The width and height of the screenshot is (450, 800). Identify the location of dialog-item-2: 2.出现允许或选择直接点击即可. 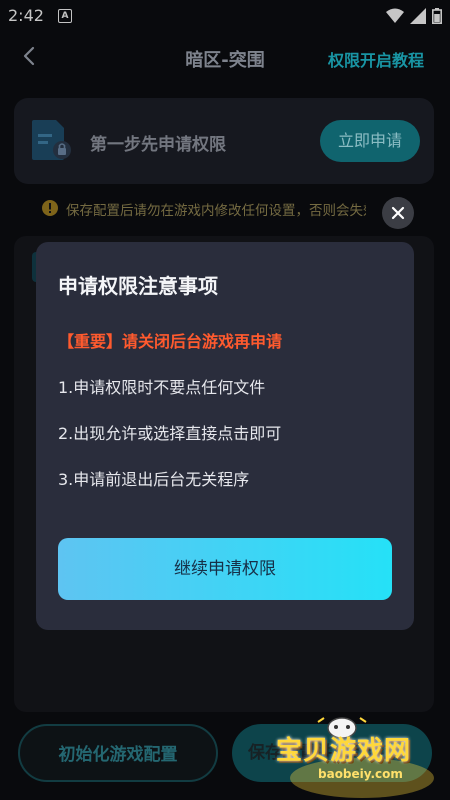
(170, 433).